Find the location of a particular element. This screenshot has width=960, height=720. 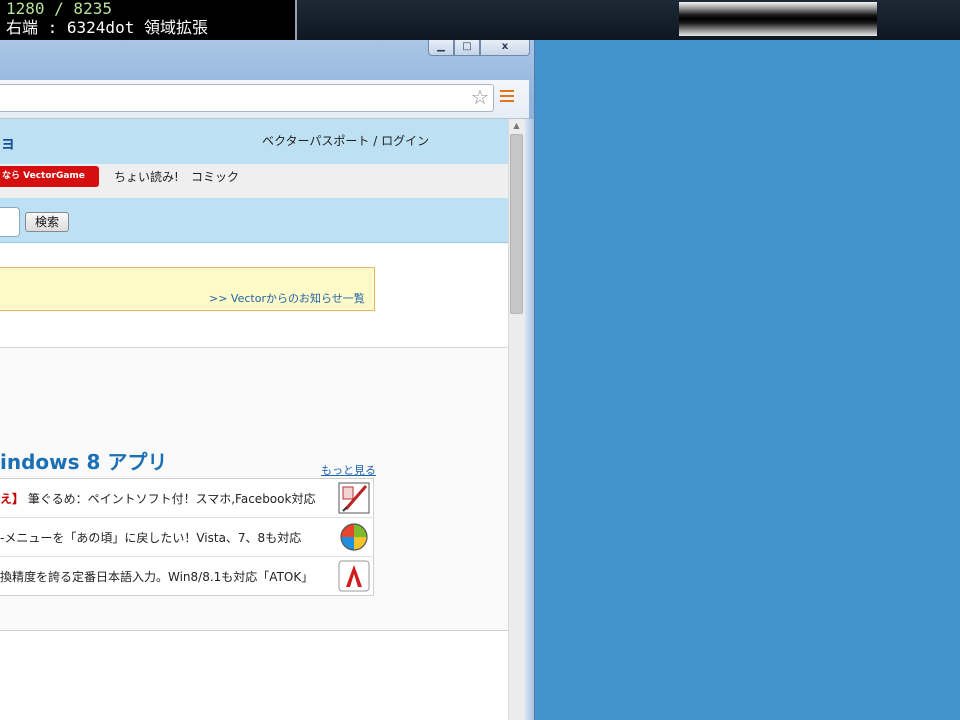

search-button: 検索 is located at coordinates (47, 222).